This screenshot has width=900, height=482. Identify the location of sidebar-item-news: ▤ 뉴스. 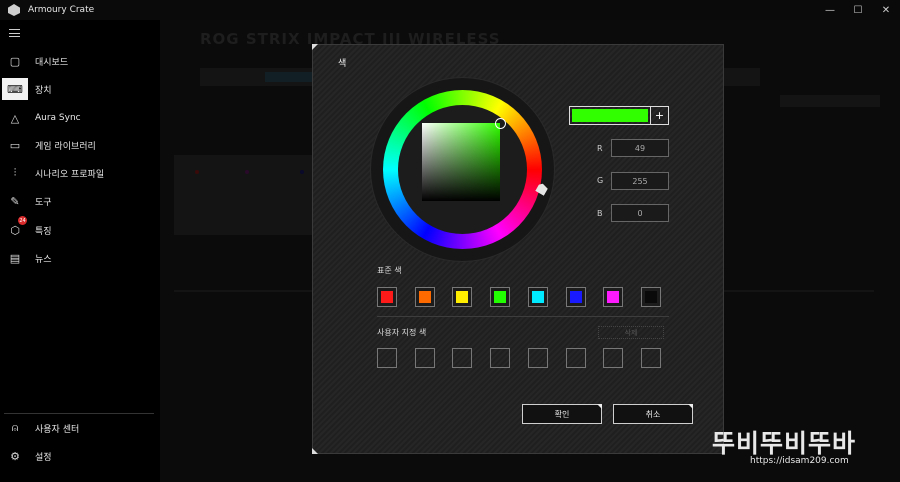
(80, 258).